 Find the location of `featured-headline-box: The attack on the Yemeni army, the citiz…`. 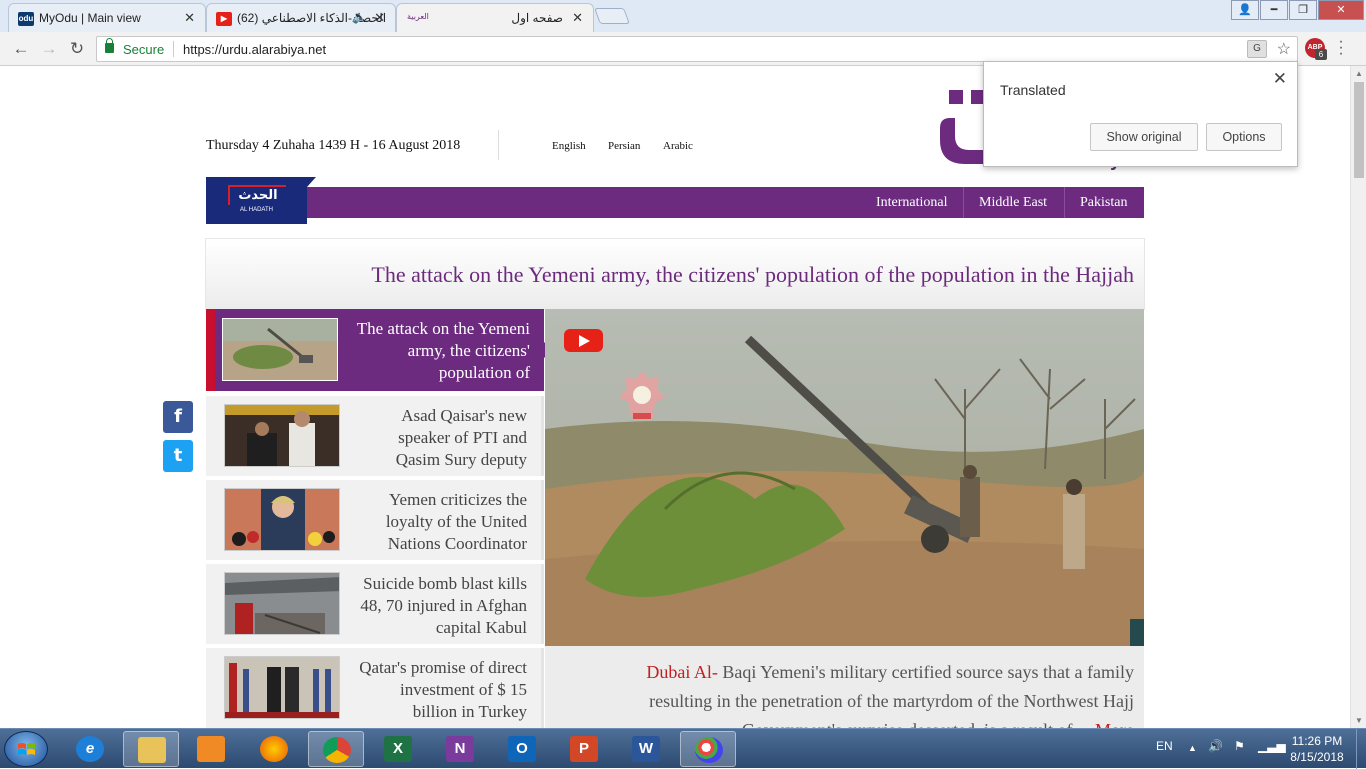

featured-headline-box: The attack on the Yemeni army, the citiz… is located at coordinates (675, 274).